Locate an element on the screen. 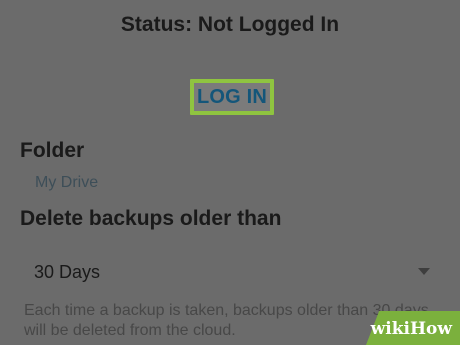  wikihow-logo-how: How is located at coordinates (430, 329).